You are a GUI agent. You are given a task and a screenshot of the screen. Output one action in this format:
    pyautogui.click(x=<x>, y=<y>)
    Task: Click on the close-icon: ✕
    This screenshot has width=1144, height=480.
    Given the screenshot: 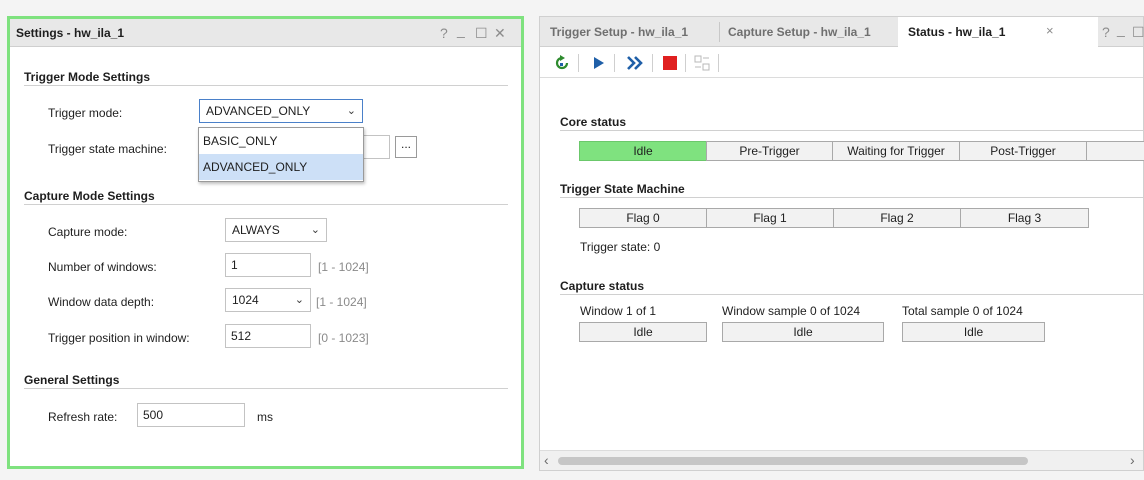 What is the action you would take?
    pyautogui.click(x=500, y=33)
    